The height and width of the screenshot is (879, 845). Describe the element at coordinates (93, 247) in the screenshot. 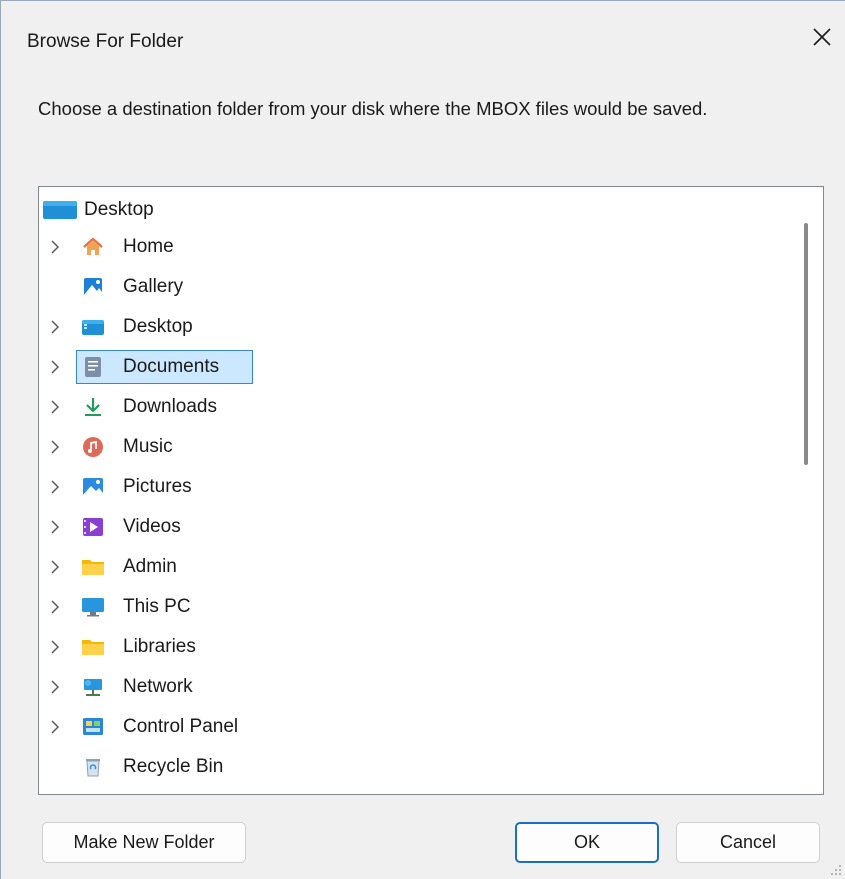

I see `home-icon` at that location.